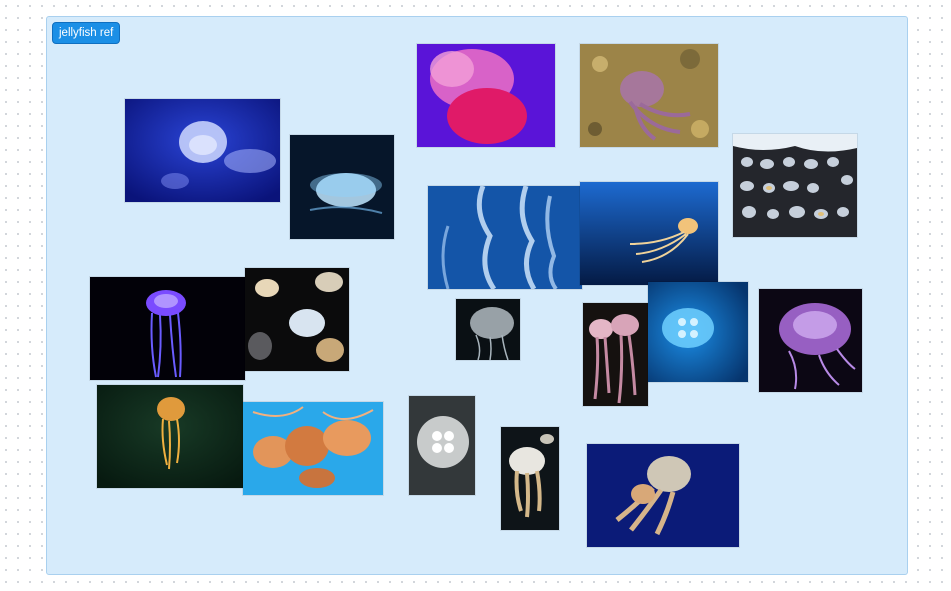  What do you see at coordinates (170, 436) in the screenshot?
I see `image-orange-jelly-green` at bounding box center [170, 436].